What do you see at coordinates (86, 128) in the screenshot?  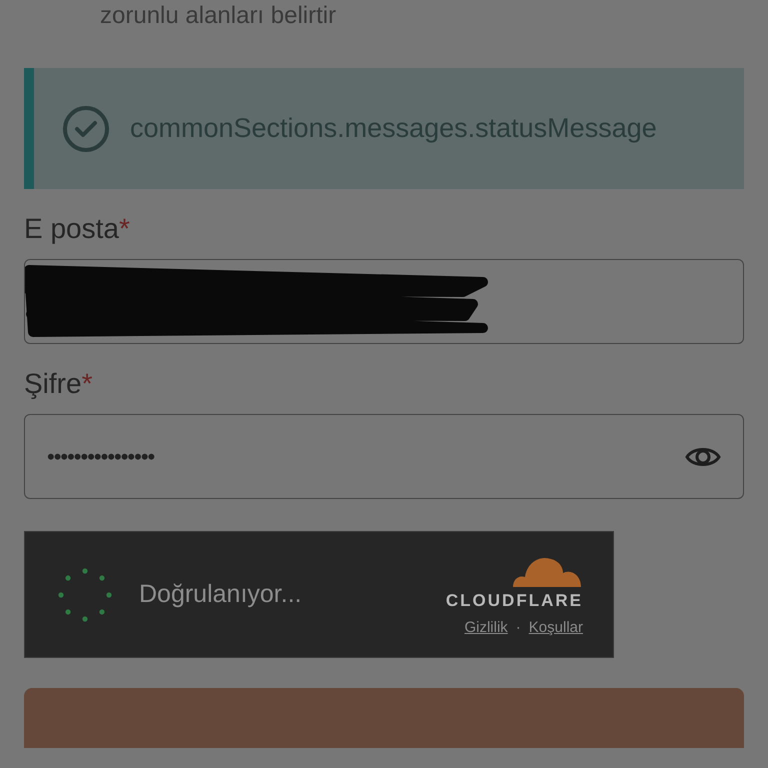 I see `check-circle-icon` at bounding box center [86, 128].